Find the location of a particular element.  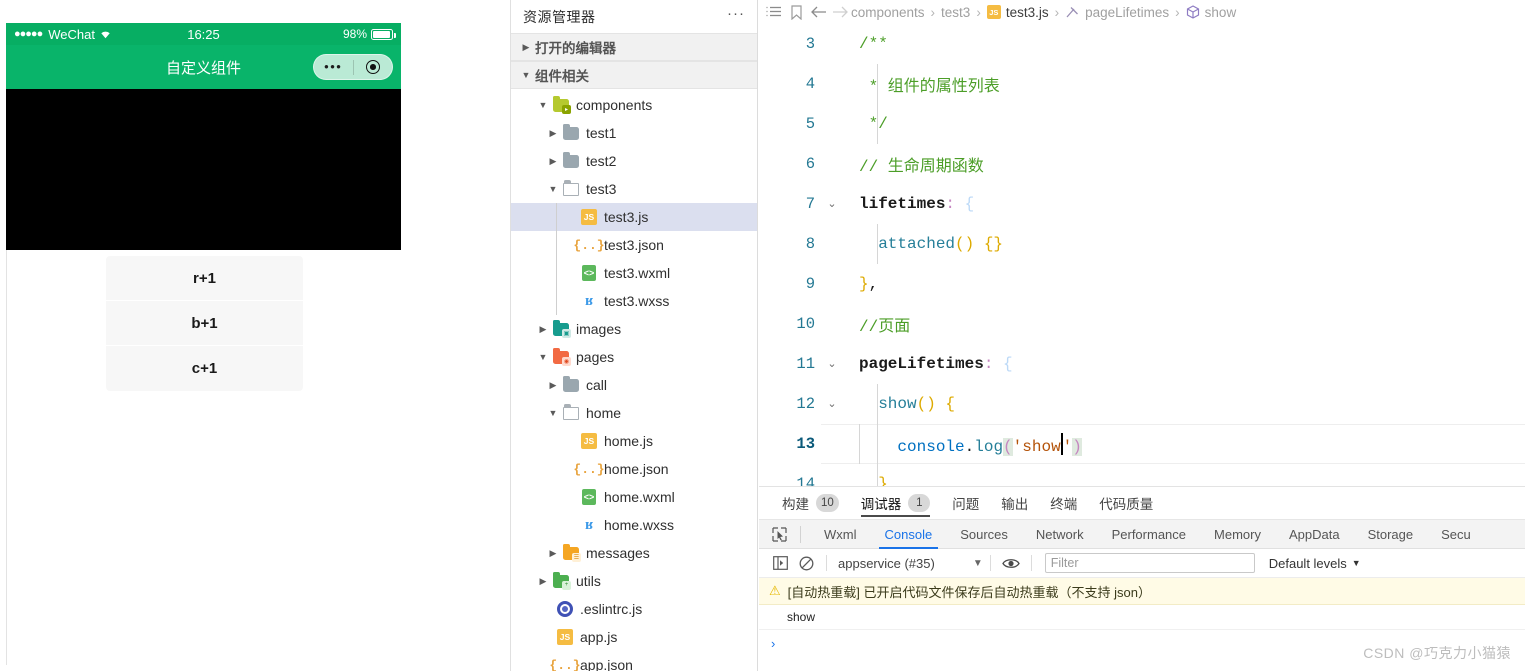

devtools-tab-appdata: AppData is located at coordinates (1314, 534).